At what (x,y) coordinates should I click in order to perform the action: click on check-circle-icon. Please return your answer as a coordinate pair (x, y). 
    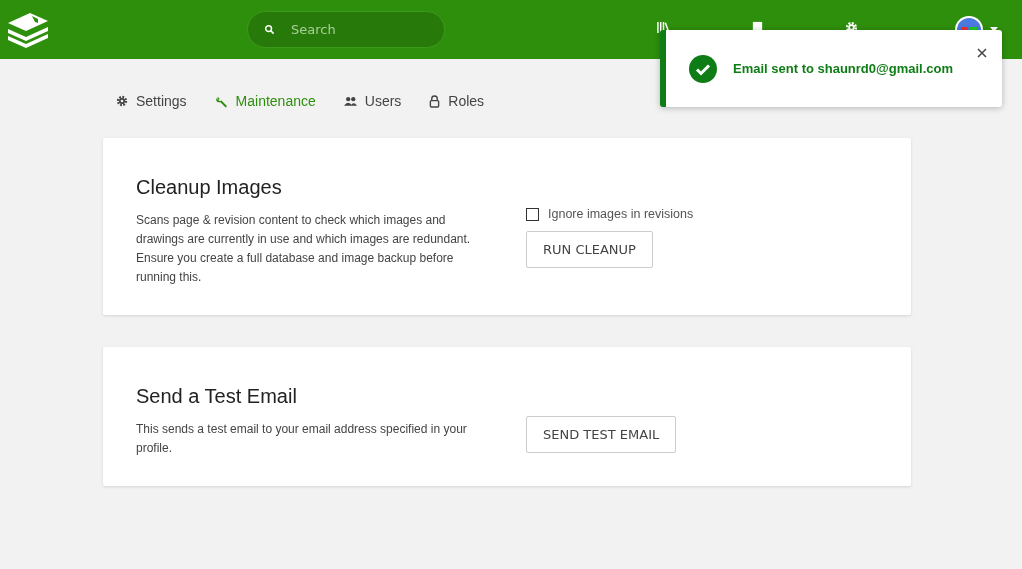
    Looking at the image, I should click on (703, 68).